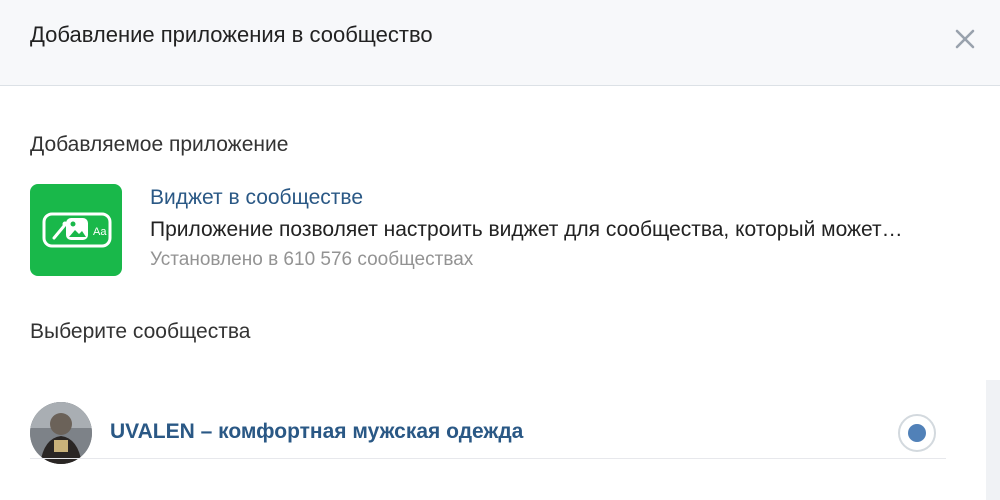 This screenshot has height=500, width=1000. Describe the element at coordinates (256, 198) in the screenshot. I see `app-name-link: Виджет в сообществе` at that location.